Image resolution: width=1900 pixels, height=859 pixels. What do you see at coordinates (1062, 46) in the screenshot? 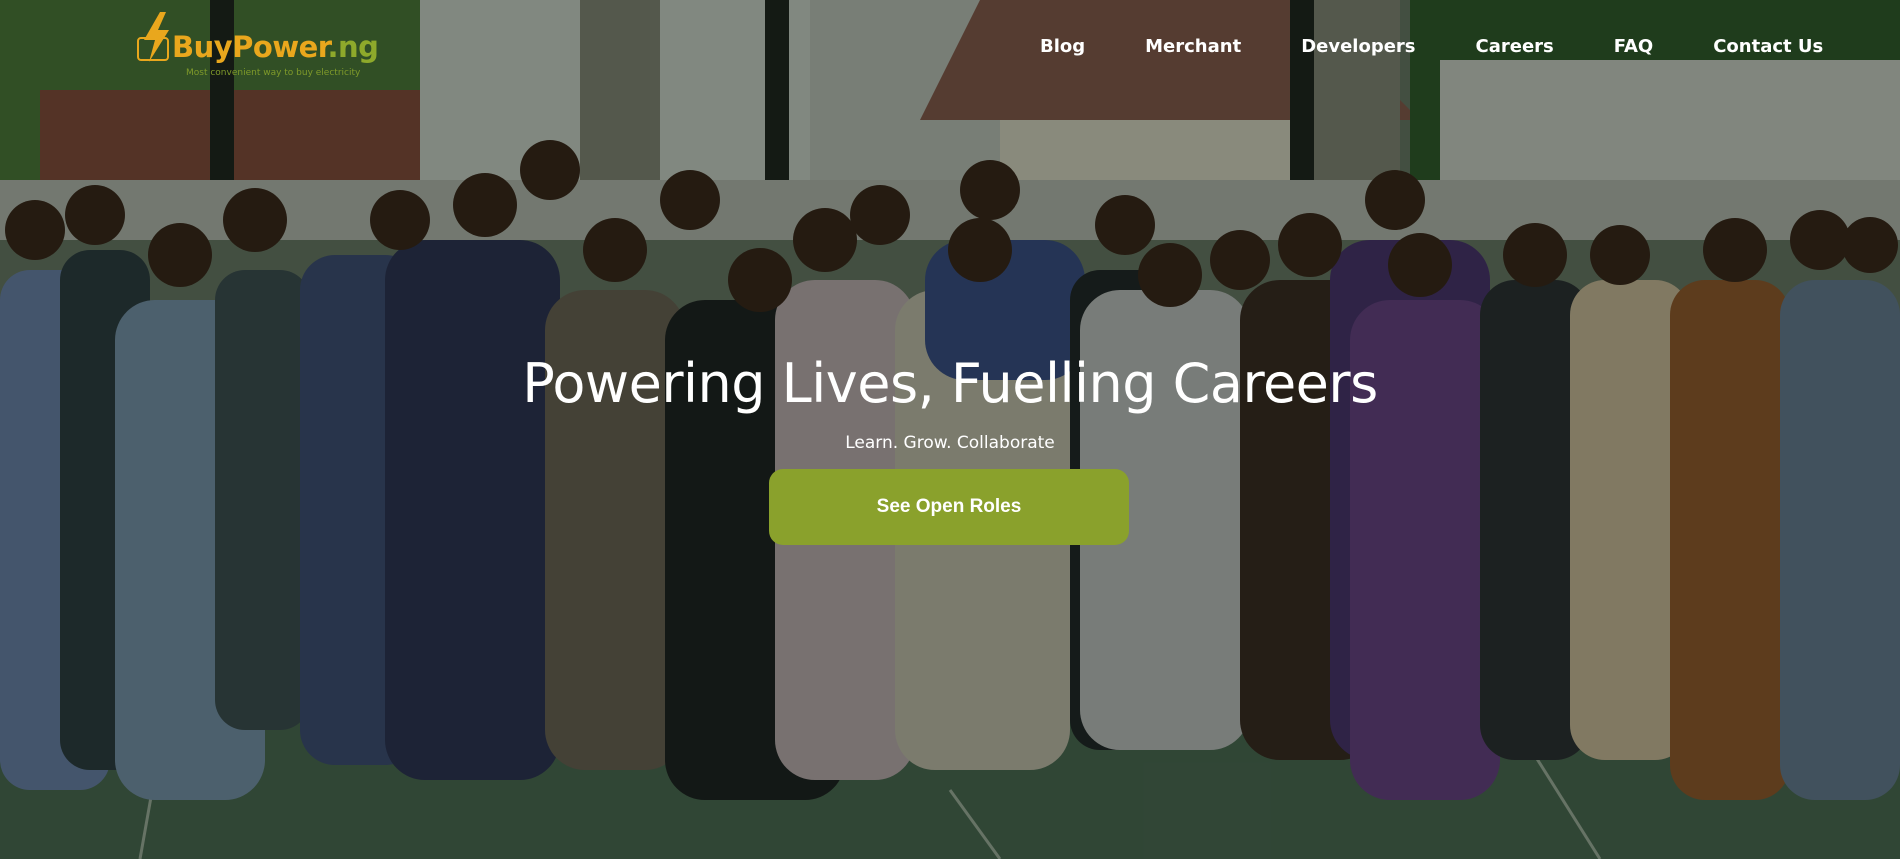
I see `nav-link-blog: Blog` at bounding box center [1062, 46].